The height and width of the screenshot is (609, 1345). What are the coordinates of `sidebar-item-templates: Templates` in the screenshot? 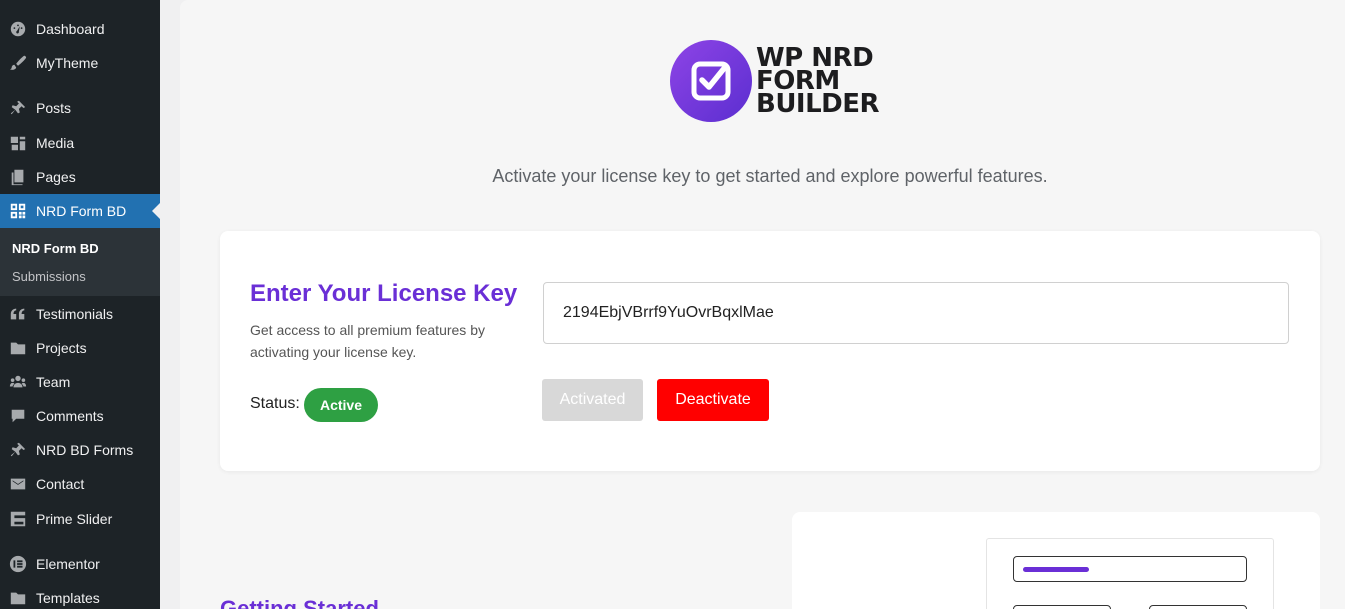 It's located at (80, 595).